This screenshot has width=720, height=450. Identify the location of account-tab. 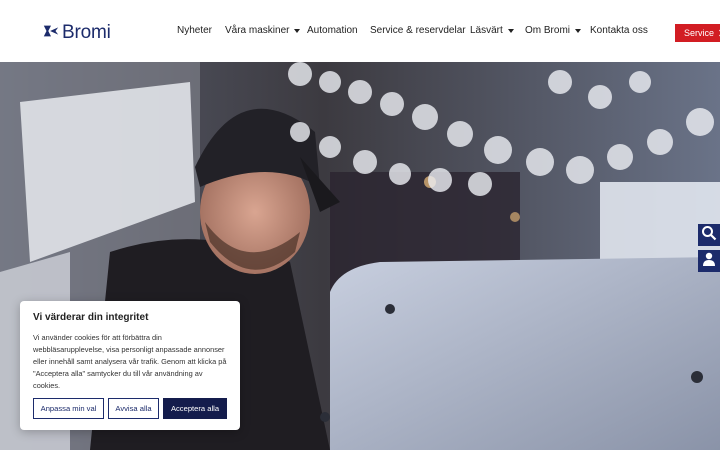
(709, 261).